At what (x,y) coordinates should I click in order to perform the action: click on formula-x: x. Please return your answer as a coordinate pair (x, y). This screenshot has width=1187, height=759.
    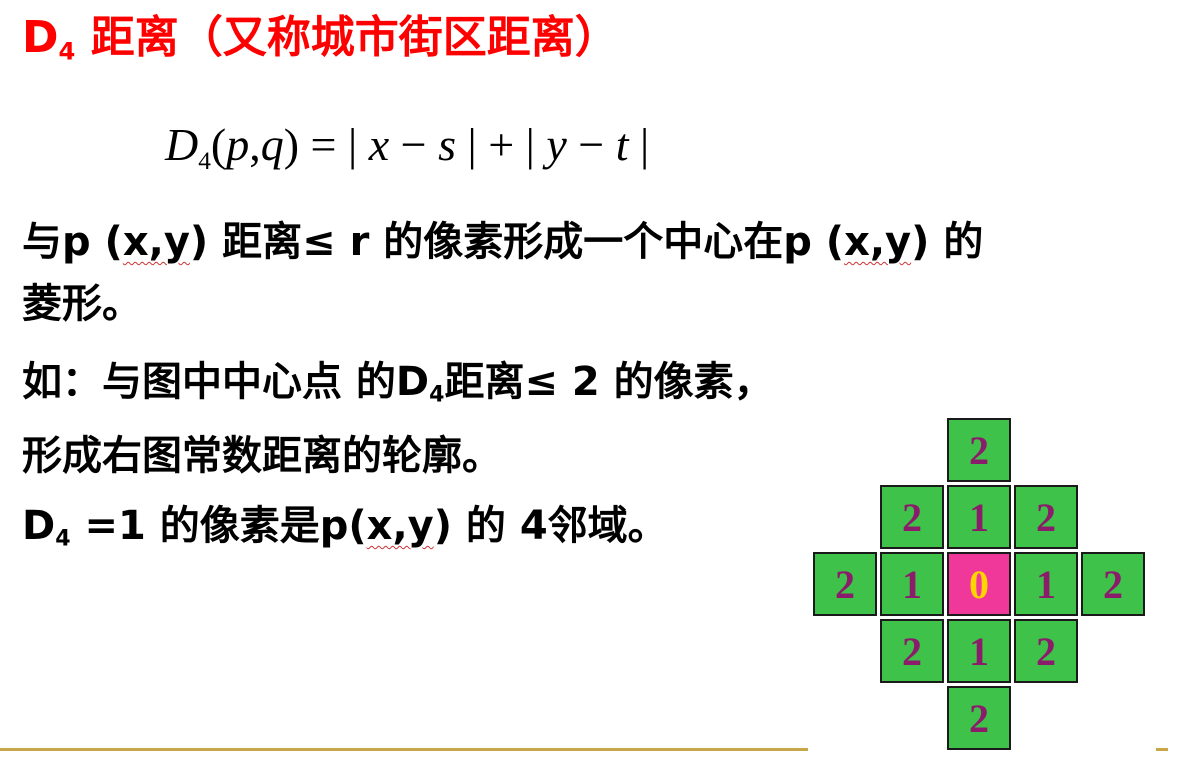
    Looking at the image, I should click on (379, 144).